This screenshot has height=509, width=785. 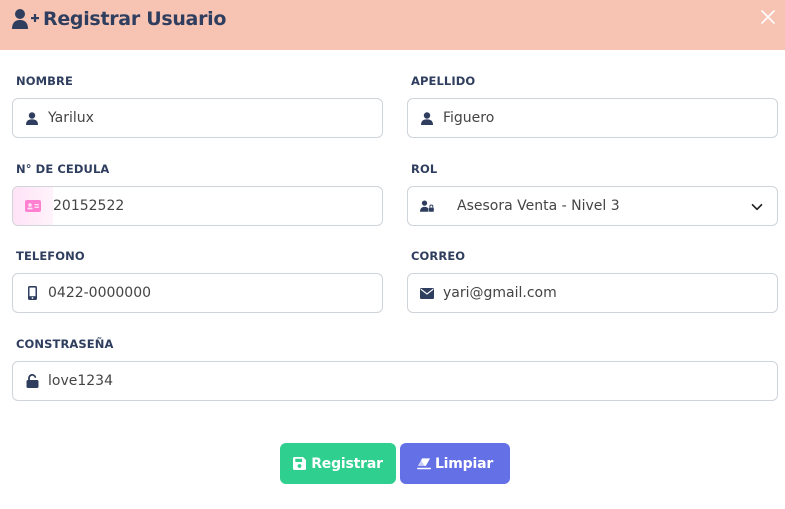 What do you see at coordinates (44, 81) in the screenshot?
I see `nombre-label: NOMBRE` at bounding box center [44, 81].